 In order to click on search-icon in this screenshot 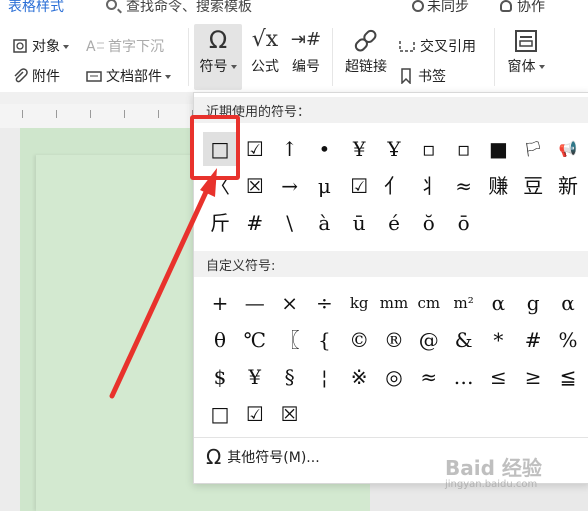, I will do `click(111, 5)`.